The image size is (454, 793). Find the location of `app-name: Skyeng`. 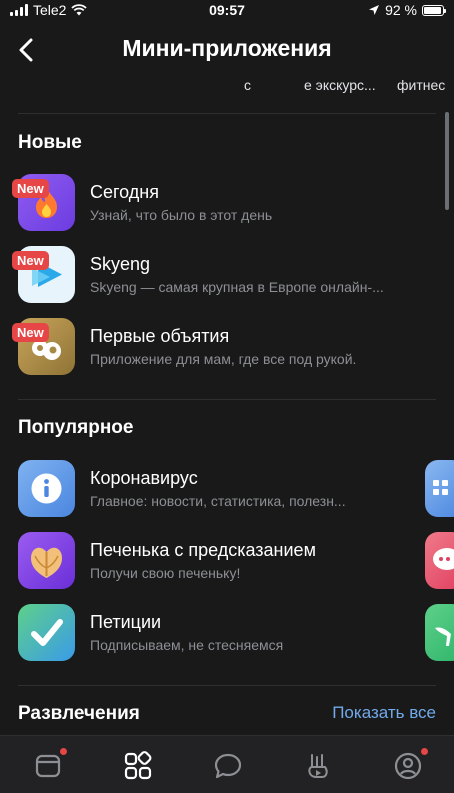

app-name: Skyeng is located at coordinates (120, 264).